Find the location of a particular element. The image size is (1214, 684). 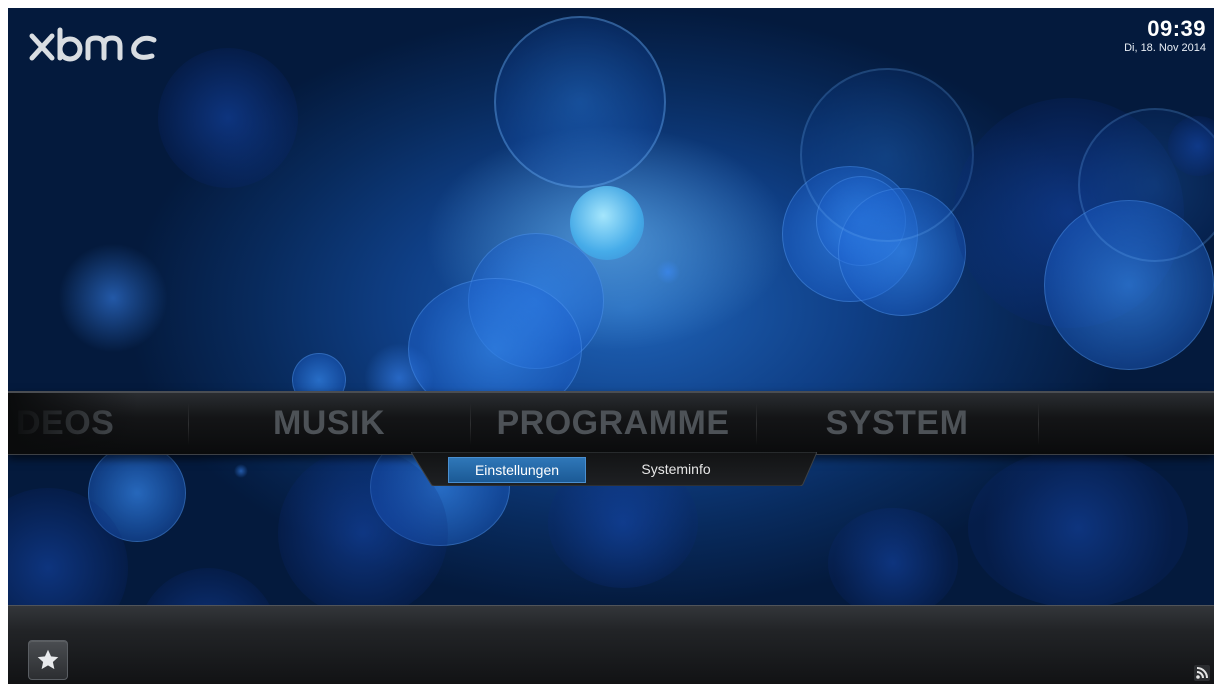

star-icon is located at coordinates (48, 659).